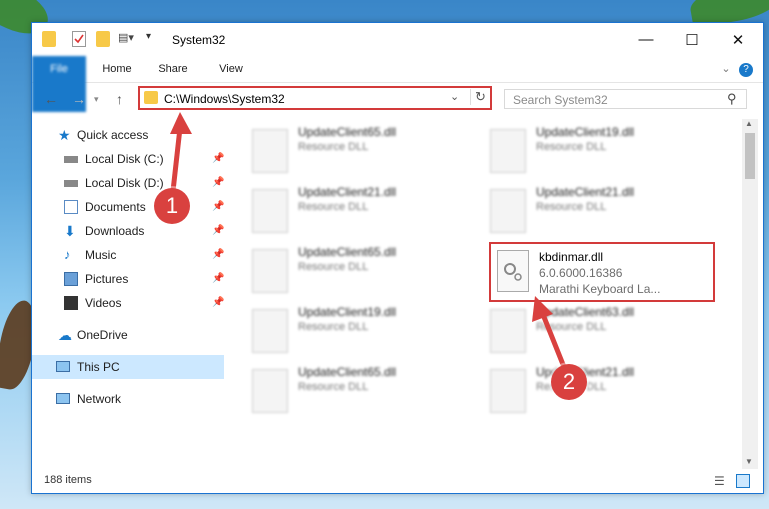 The height and width of the screenshot is (509, 769). Describe the element at coordinates (128, 399) in the screenshot. I see `sidebar-item-network: Network` at that location.